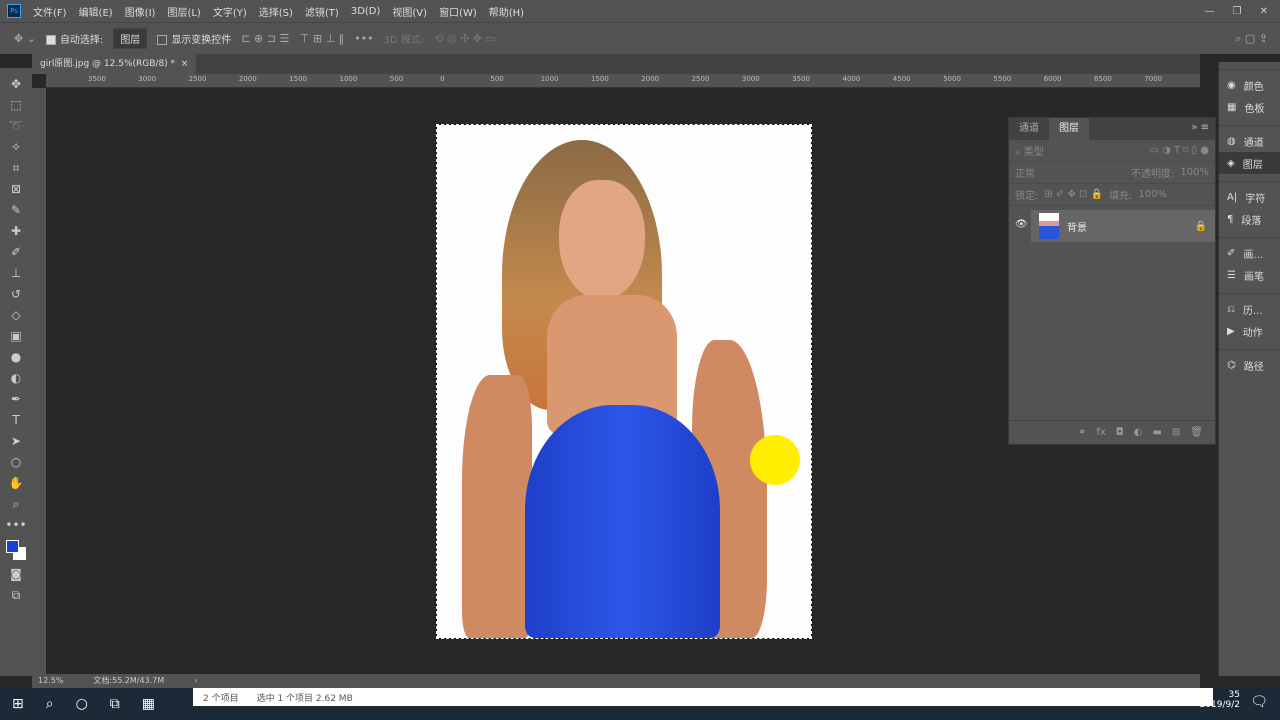 The height and width of the screenshot is (720, 1280). What do you see at coordinates (1069, 129) in the screenshot?
I see `tab-layers: 图层` at bounding box center [1069, 129].